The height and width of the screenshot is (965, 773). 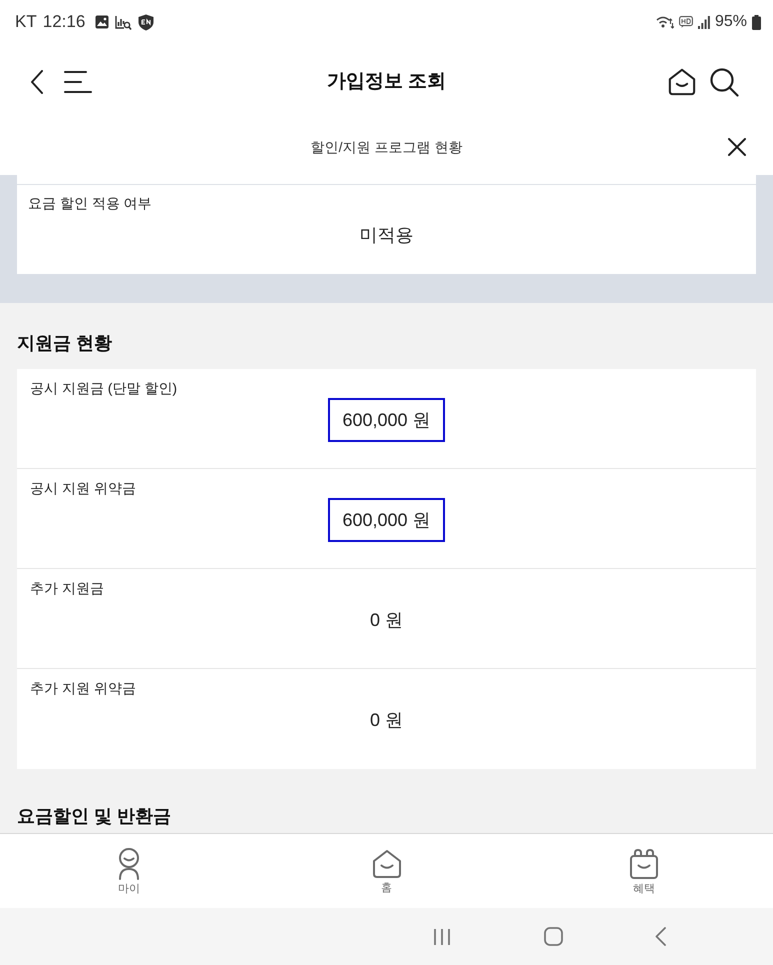 What do you see at coordinates (146, 22) in the screenshot?
I see `shield-icon` at bounding box center [146, 22].